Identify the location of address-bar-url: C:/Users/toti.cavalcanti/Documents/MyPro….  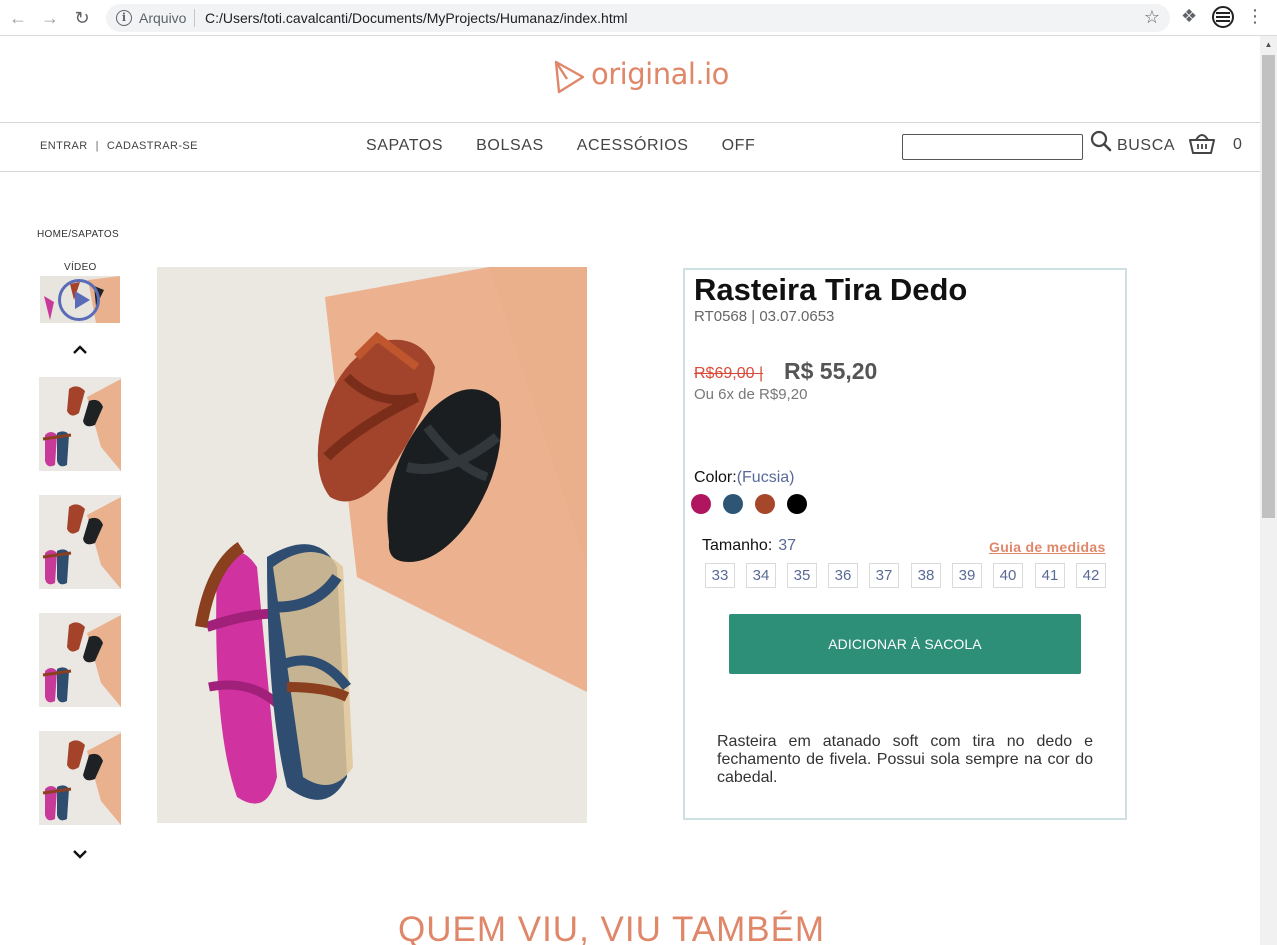
(416, 18).